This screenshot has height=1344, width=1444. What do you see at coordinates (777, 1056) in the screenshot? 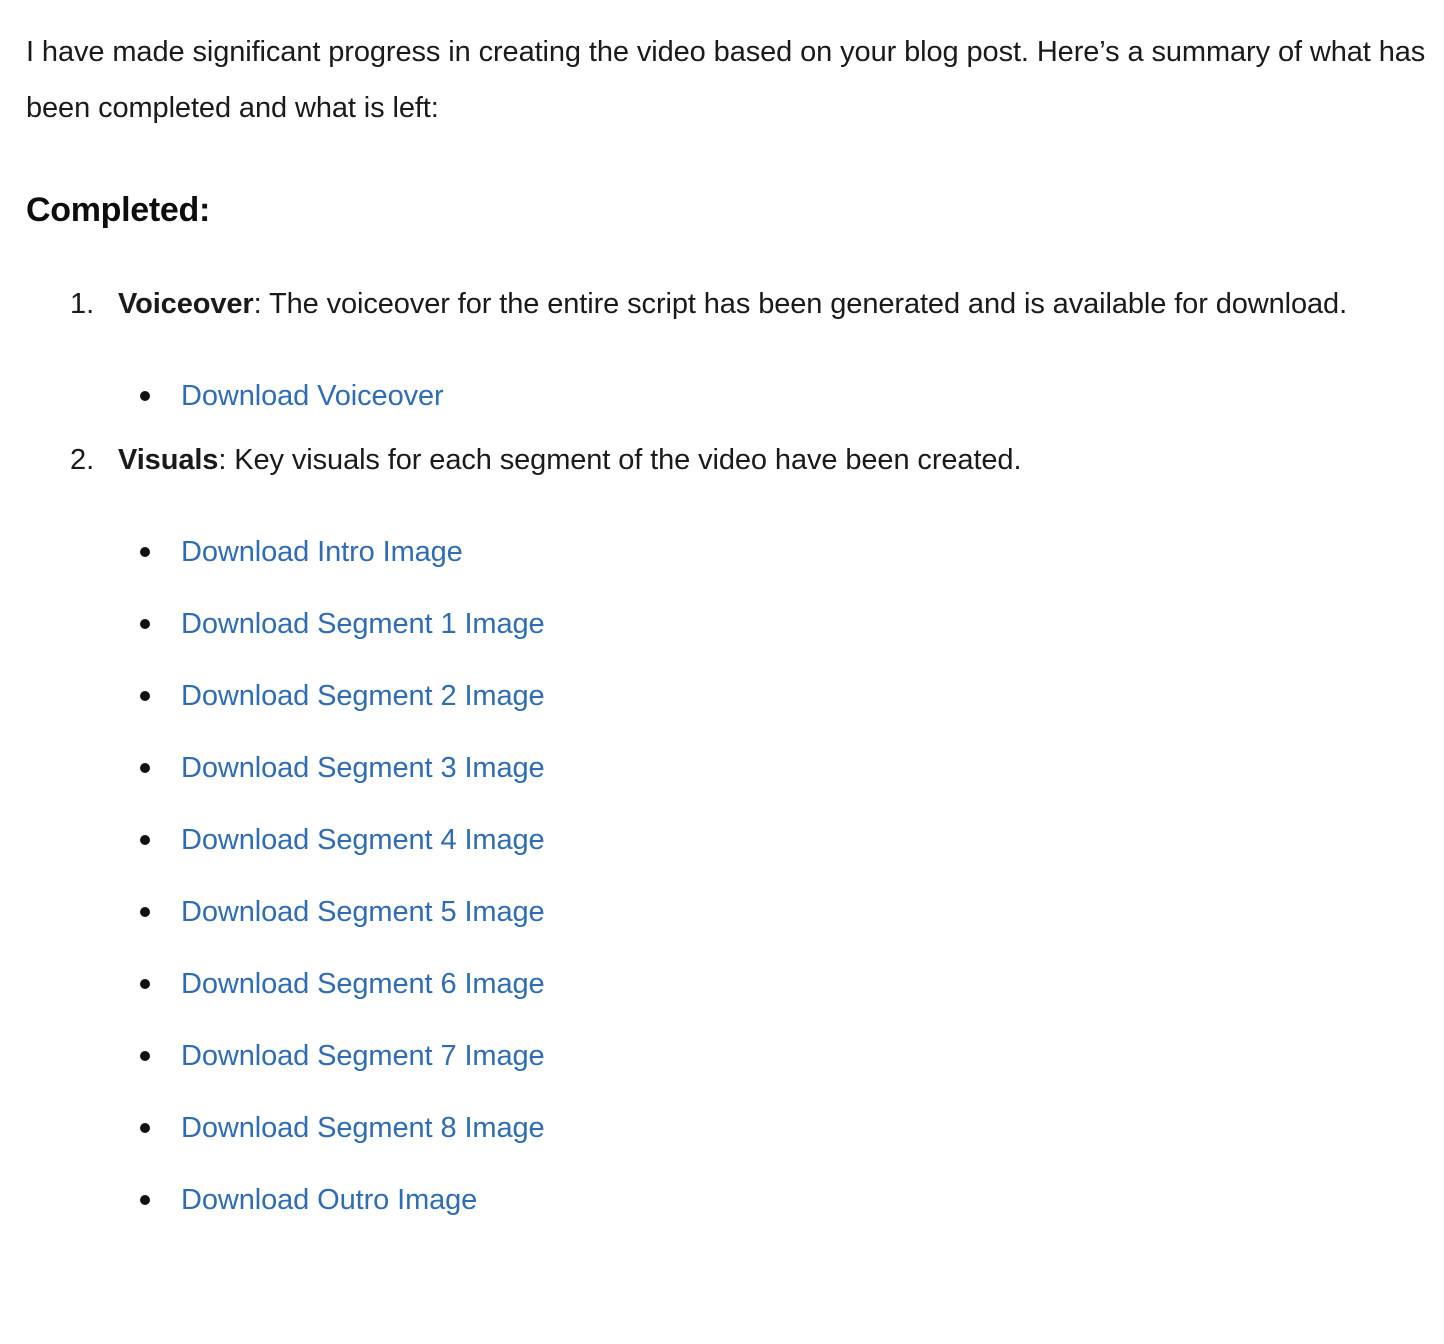
I see `list-item: Download Segment 7 Image` at bounding box center [777, 1056].